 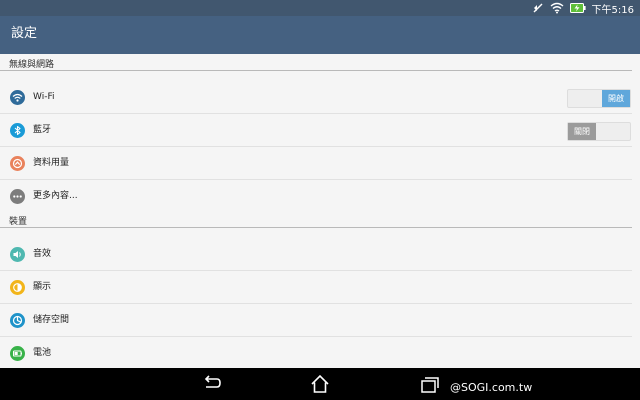 What do you see at coordinates (320, 97) in the screenshot?
I see `settings-item-wifi: Wi-Fi 開啟` at bounding box center [320, 97].